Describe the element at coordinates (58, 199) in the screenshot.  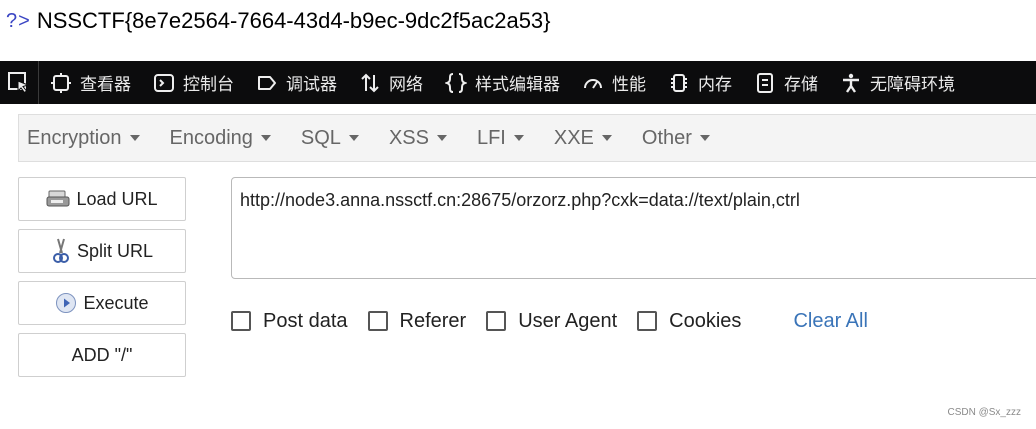
I see `load-url-icon` at that location.